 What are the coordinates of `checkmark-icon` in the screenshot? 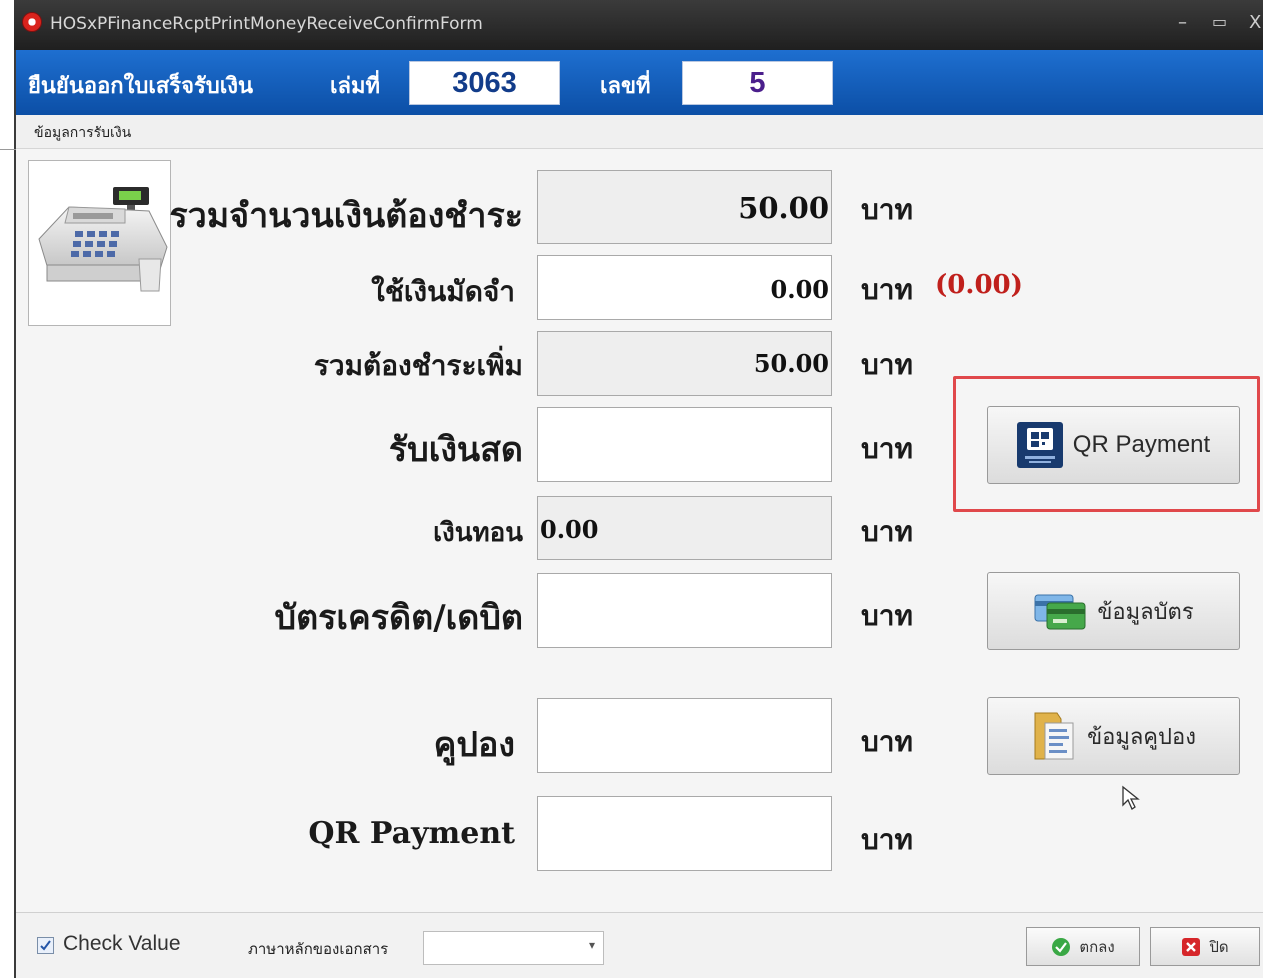 It's located at (45, 945).